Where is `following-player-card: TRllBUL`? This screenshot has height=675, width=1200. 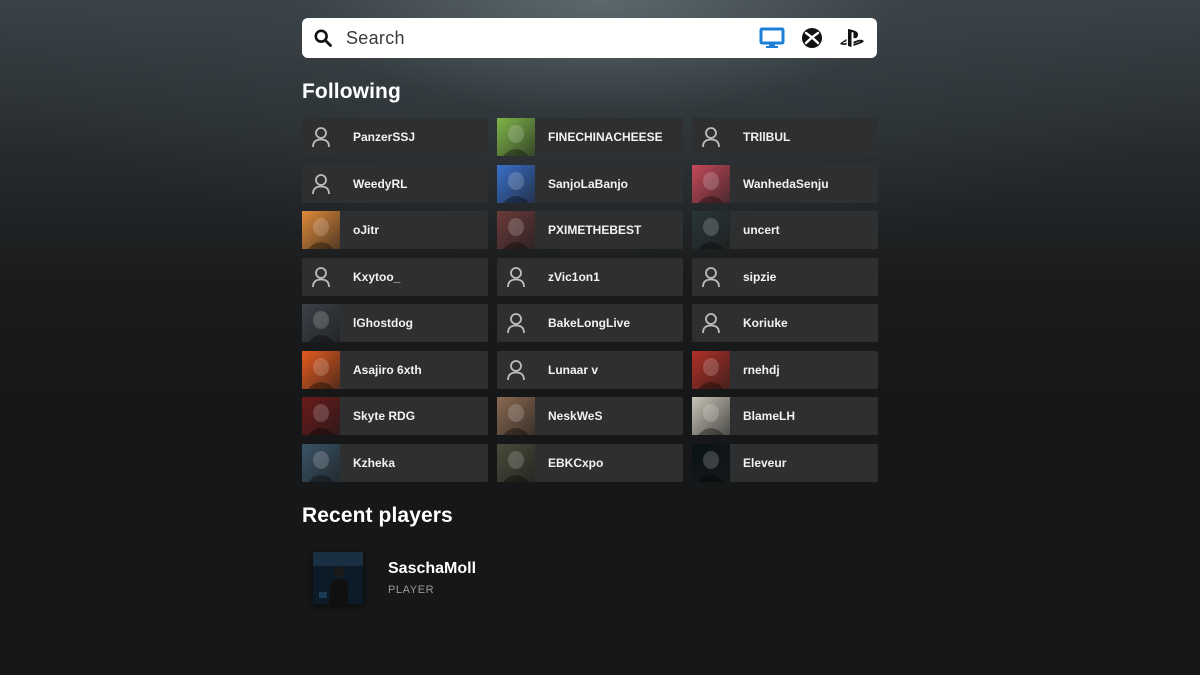 following-player-card: TRllBUL is located at coordinates (785, 137).